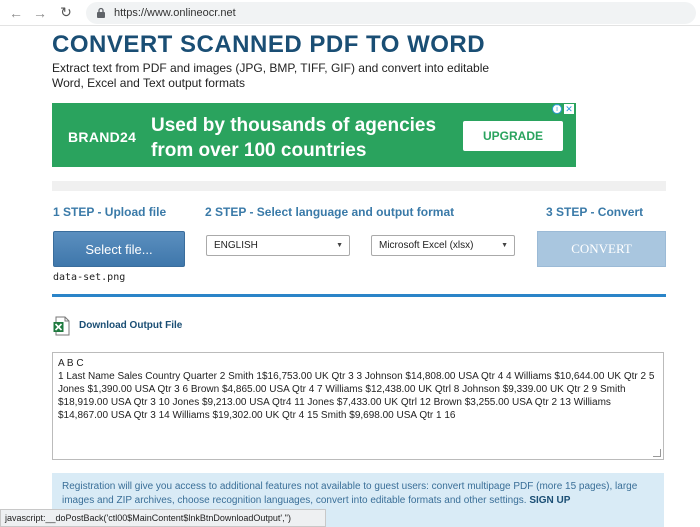 The width and height of the screenshot is (700, 527). I want to click on ad-headline-line2: from over 100 countries, so click(259, 150).